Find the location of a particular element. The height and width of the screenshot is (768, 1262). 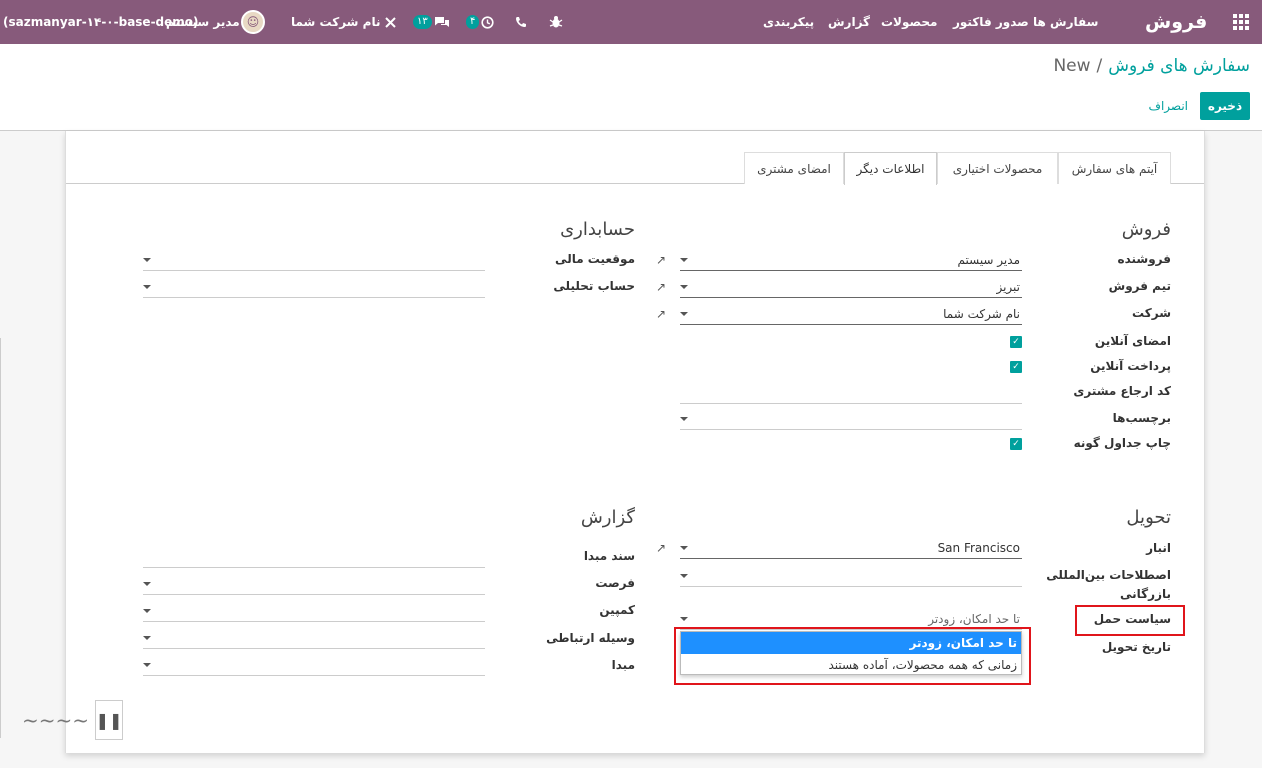

phone-icon is located at coordinates (521, 22).